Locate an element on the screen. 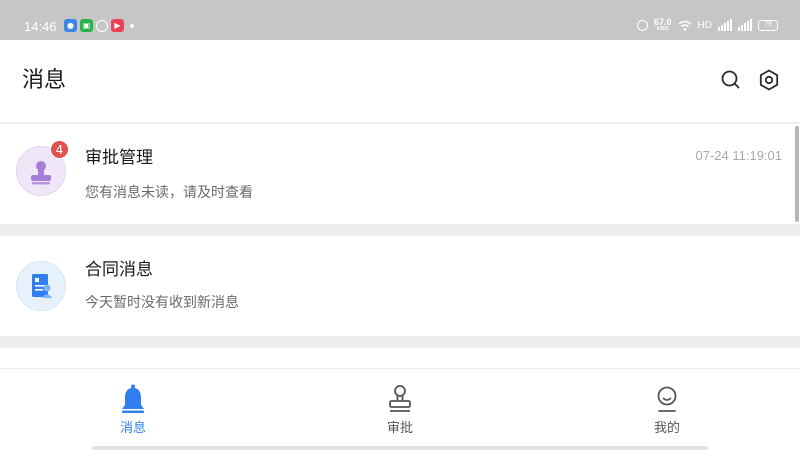 This screenshot has width=800, height=450. chat-notification-icon is located at coordinates (102, 25).